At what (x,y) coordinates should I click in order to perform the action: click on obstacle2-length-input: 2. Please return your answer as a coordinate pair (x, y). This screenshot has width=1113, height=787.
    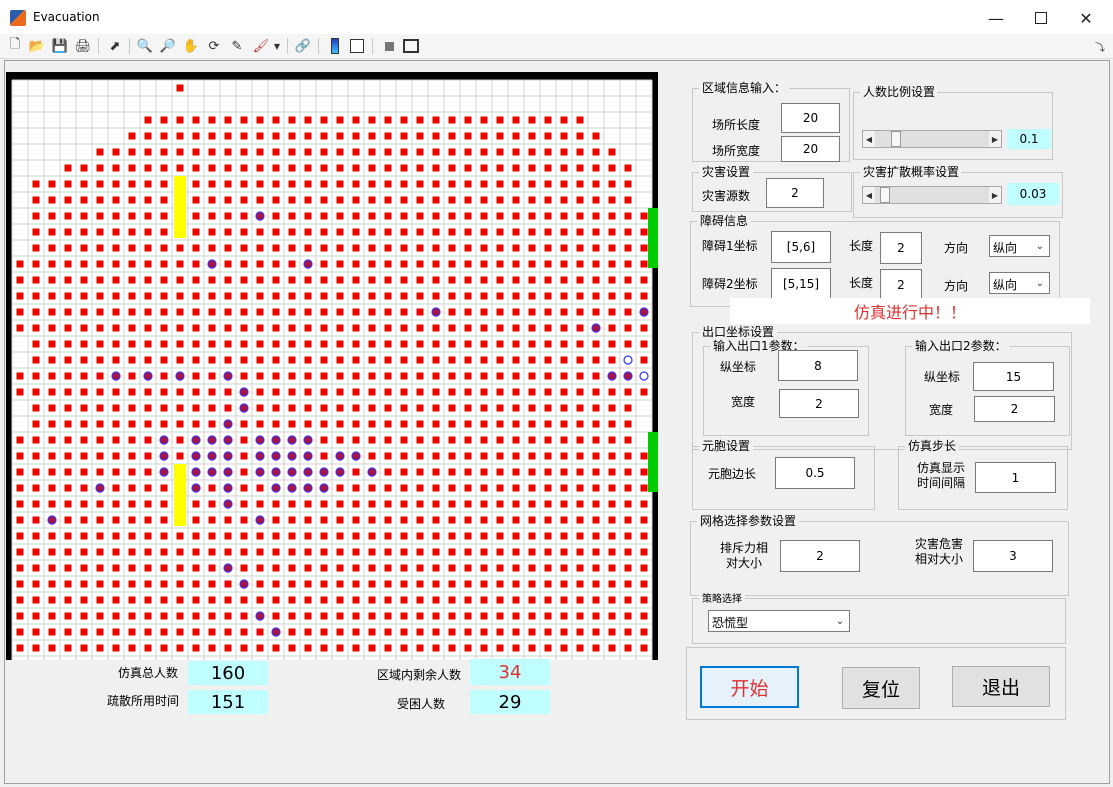
    Looking at the image, I should click on (901, 285).